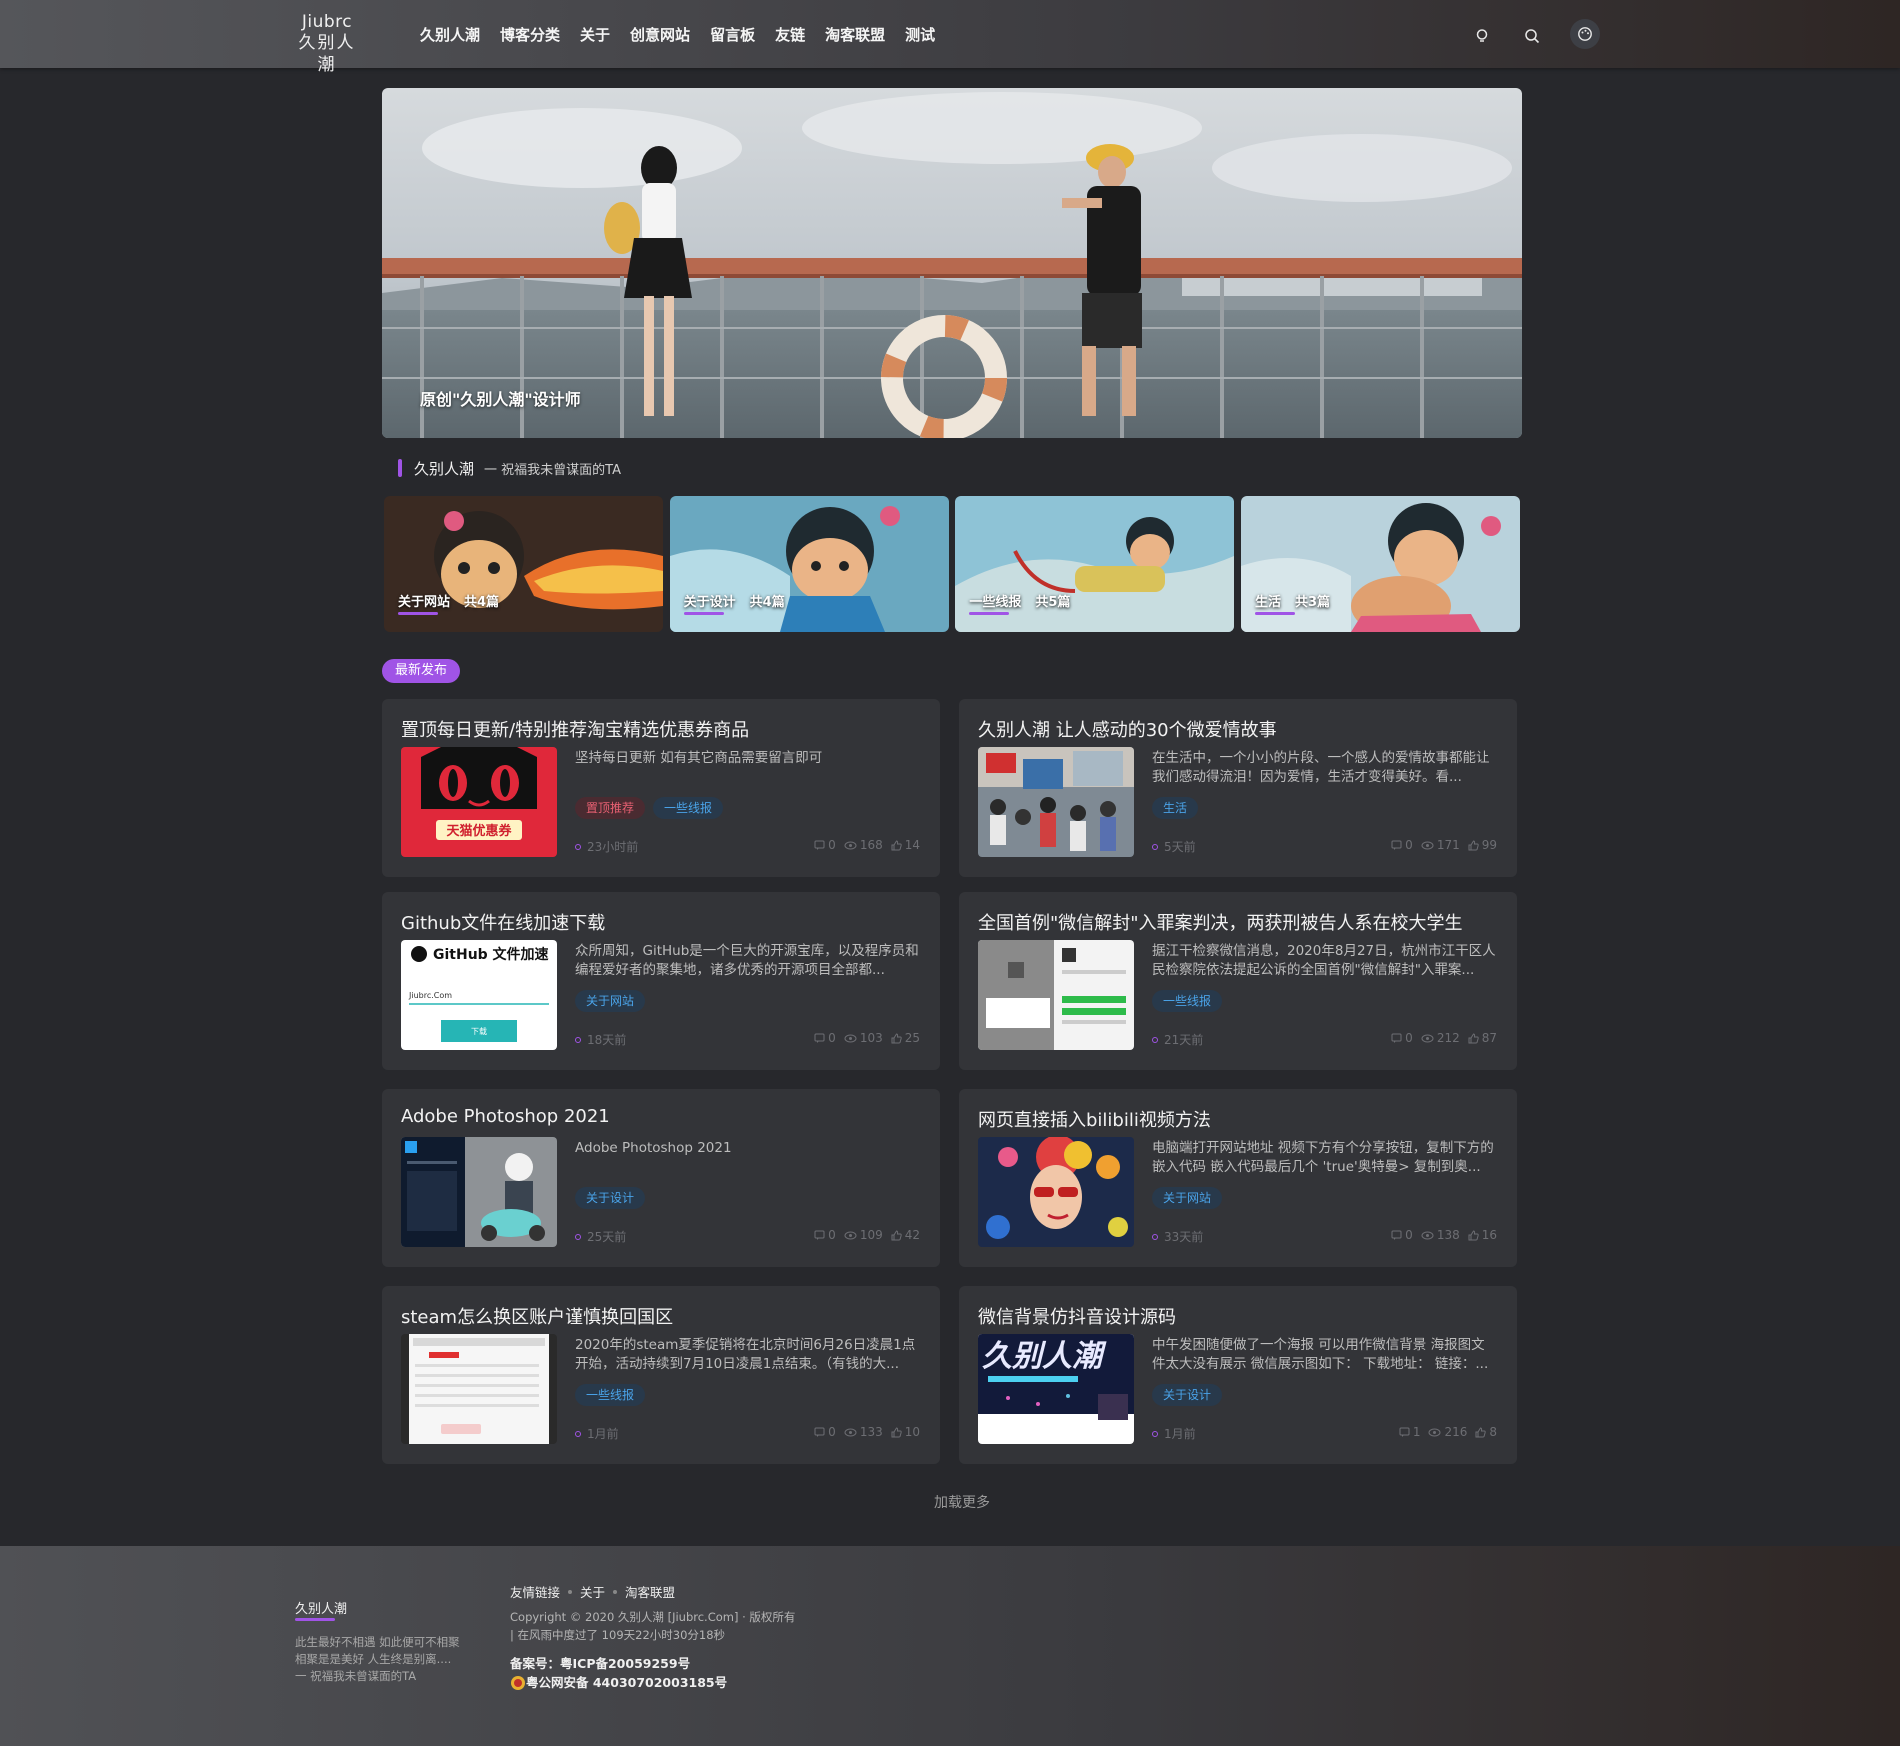 This screenshot has width=1900, height=1746. What do you see at coordinates (1482, 845) in the screenshot?
I see `like-count: 99` at bounding box center [1482, 845].